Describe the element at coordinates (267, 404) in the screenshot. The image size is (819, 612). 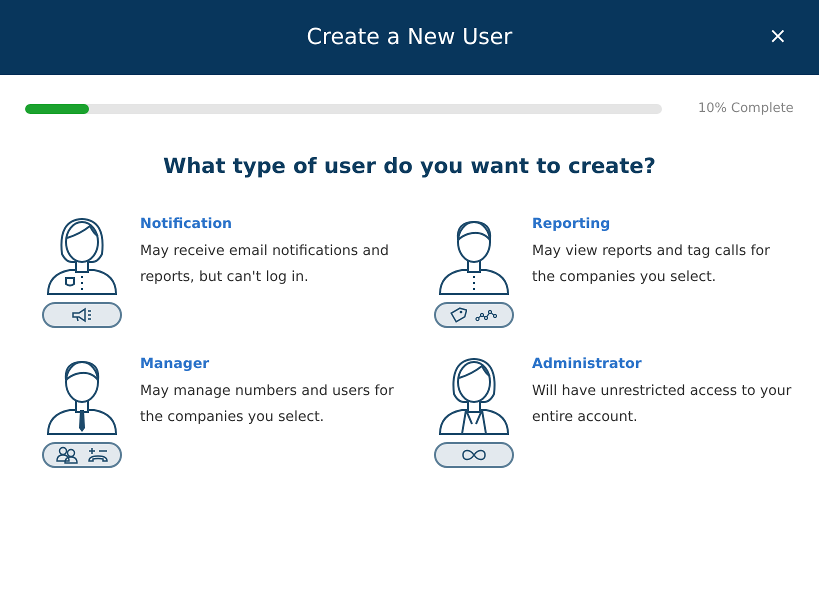
I see `user-type-description: May manage numbers and users for the companies you select.` at that location.